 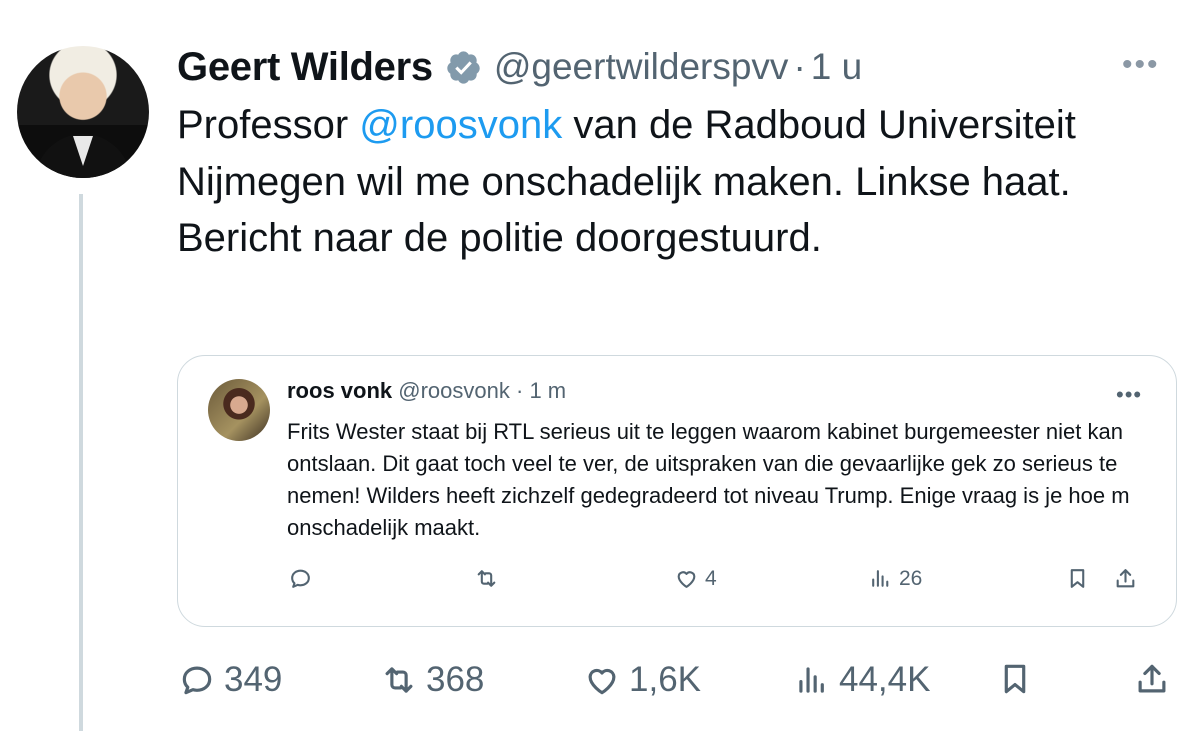 What do you see at coordinates (239, 410) in the screenshot?
I see `quote-author-avatar` at bounding box center [239, 410].